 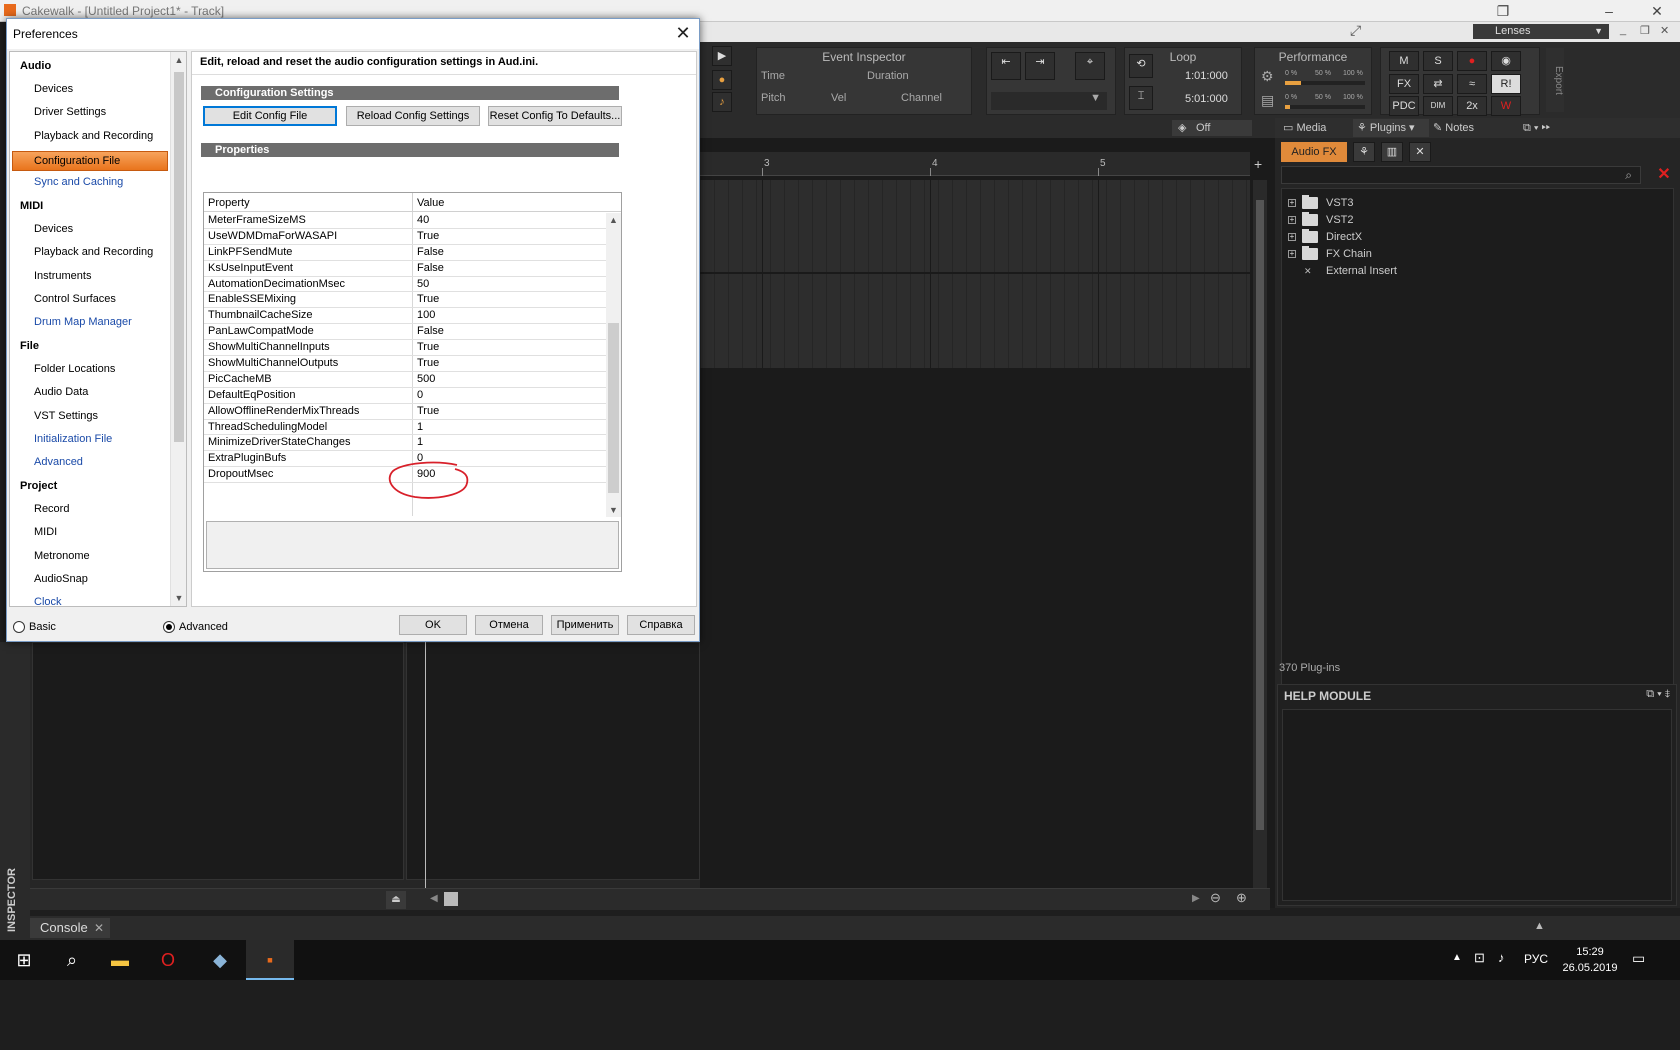 I want to click on pitch-field: Pitch, so click(x=773, y=98).